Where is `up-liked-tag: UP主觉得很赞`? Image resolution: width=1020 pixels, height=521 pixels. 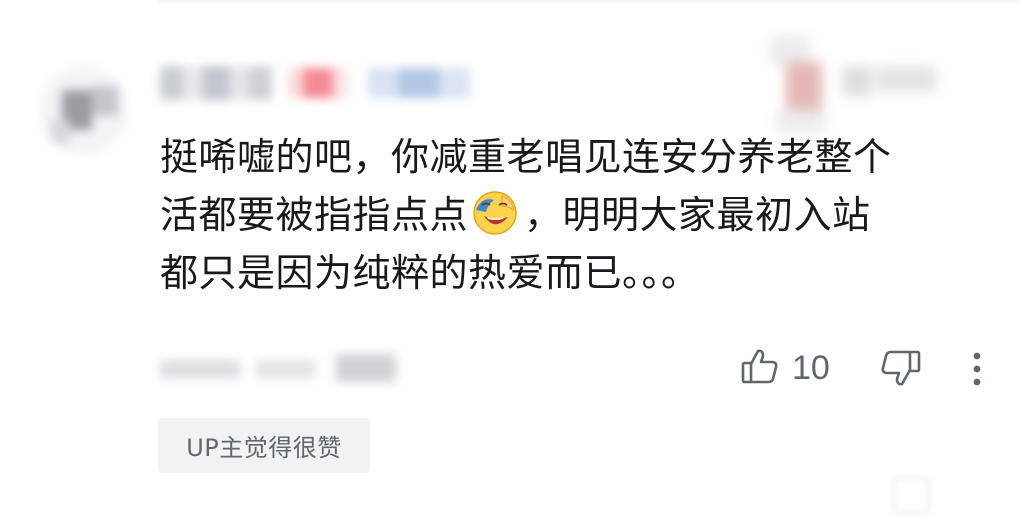 up-liked-tag: UP主觉得很赞 is located at coordinates (264, 445).